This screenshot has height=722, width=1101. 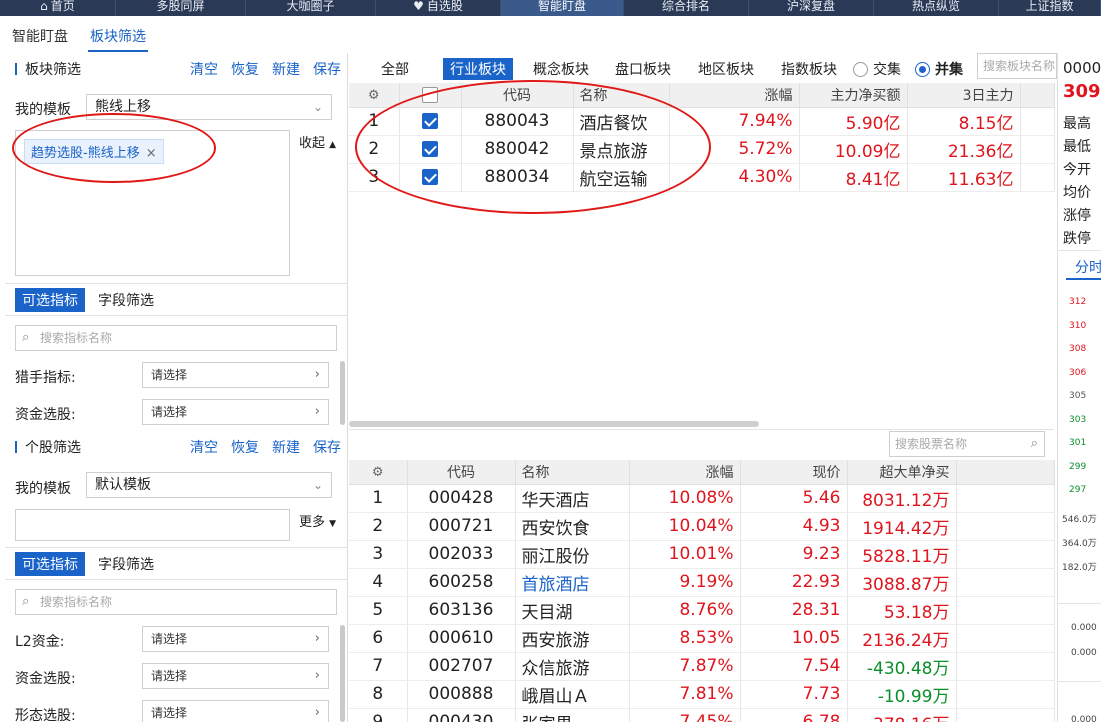 I want to click on sector-type-all: 全部, so click(x=395, y=69).